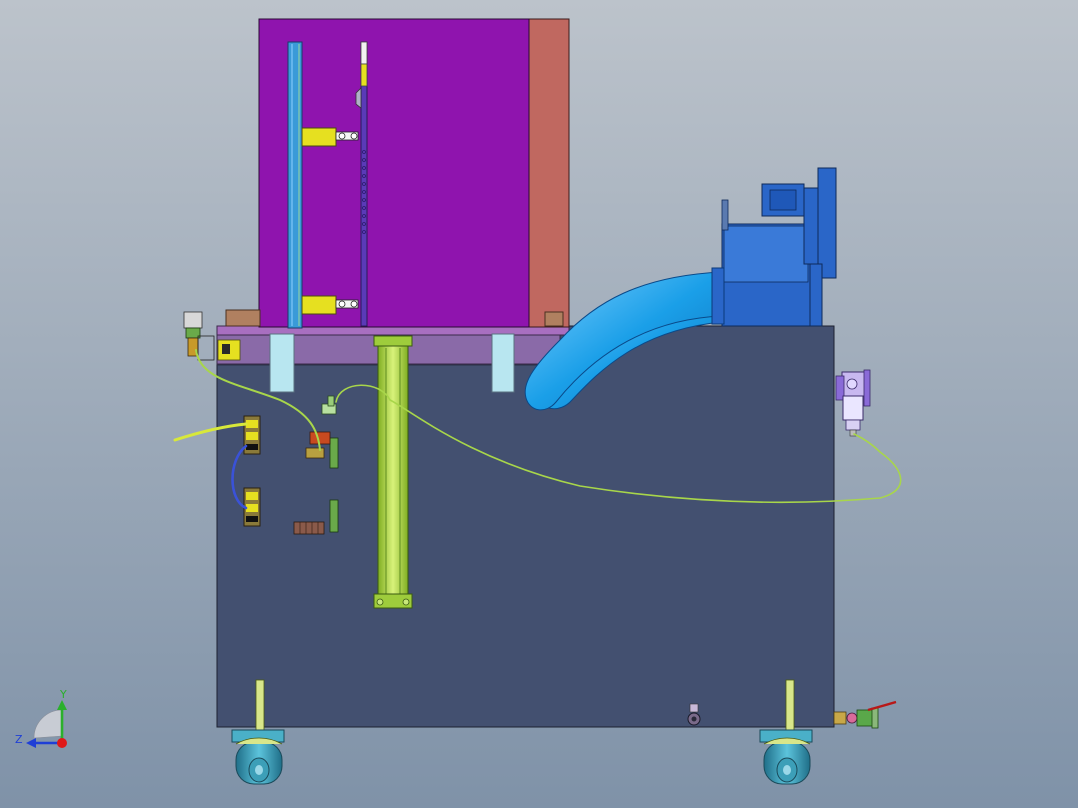  What do you see at coordinates (816, 295) in the screenshot?
I see `blower-lower-skirt` at bounding box center [816, 295].